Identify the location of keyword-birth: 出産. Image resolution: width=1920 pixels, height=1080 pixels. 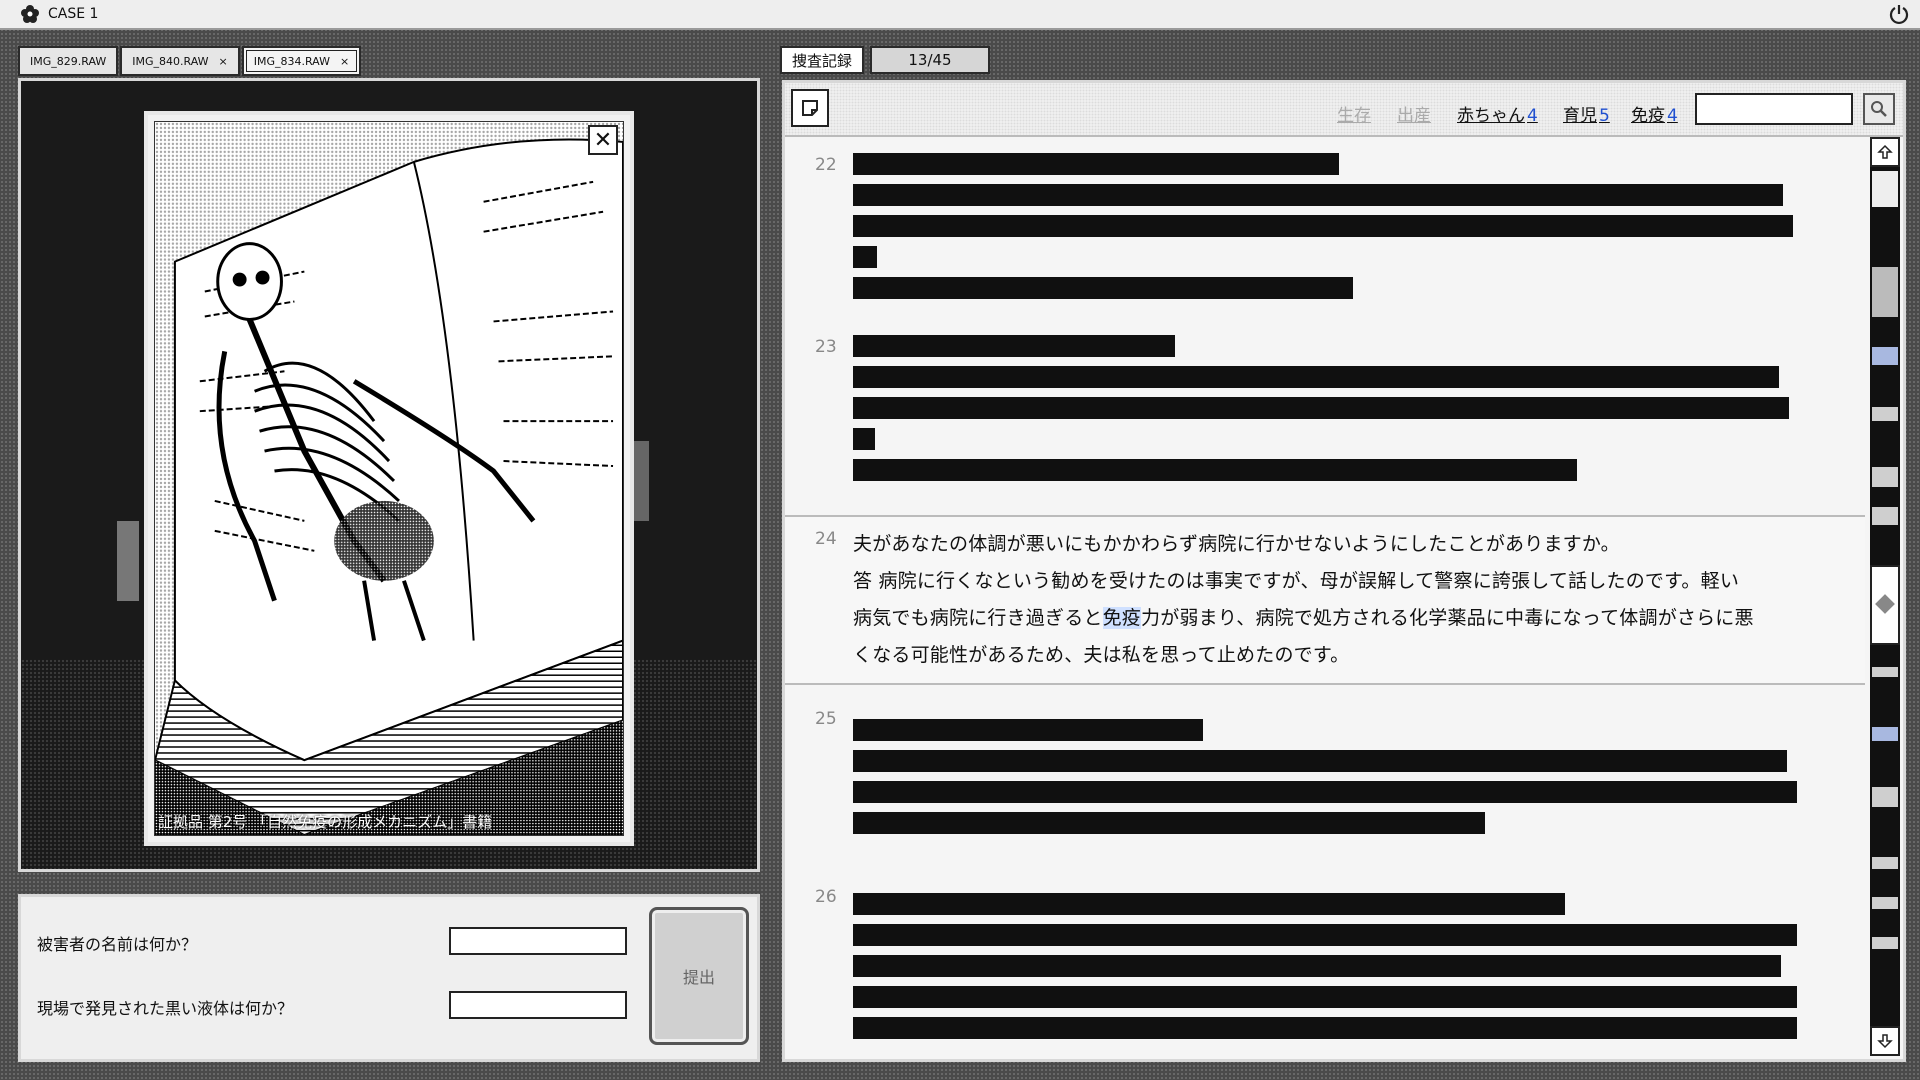
(1414, 113).